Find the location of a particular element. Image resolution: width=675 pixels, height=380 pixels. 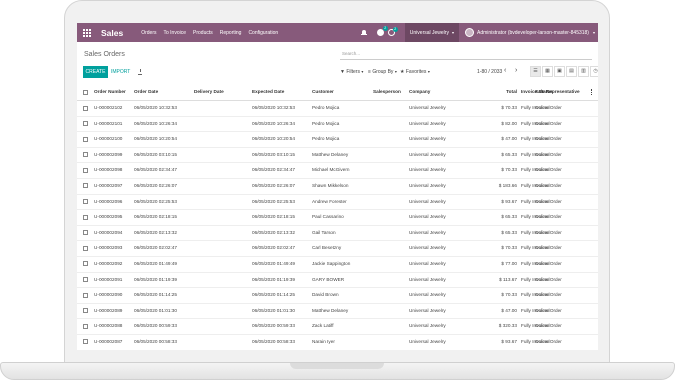

customer-cell: Shawn Mikkelson is located at coordinates (330, 185).